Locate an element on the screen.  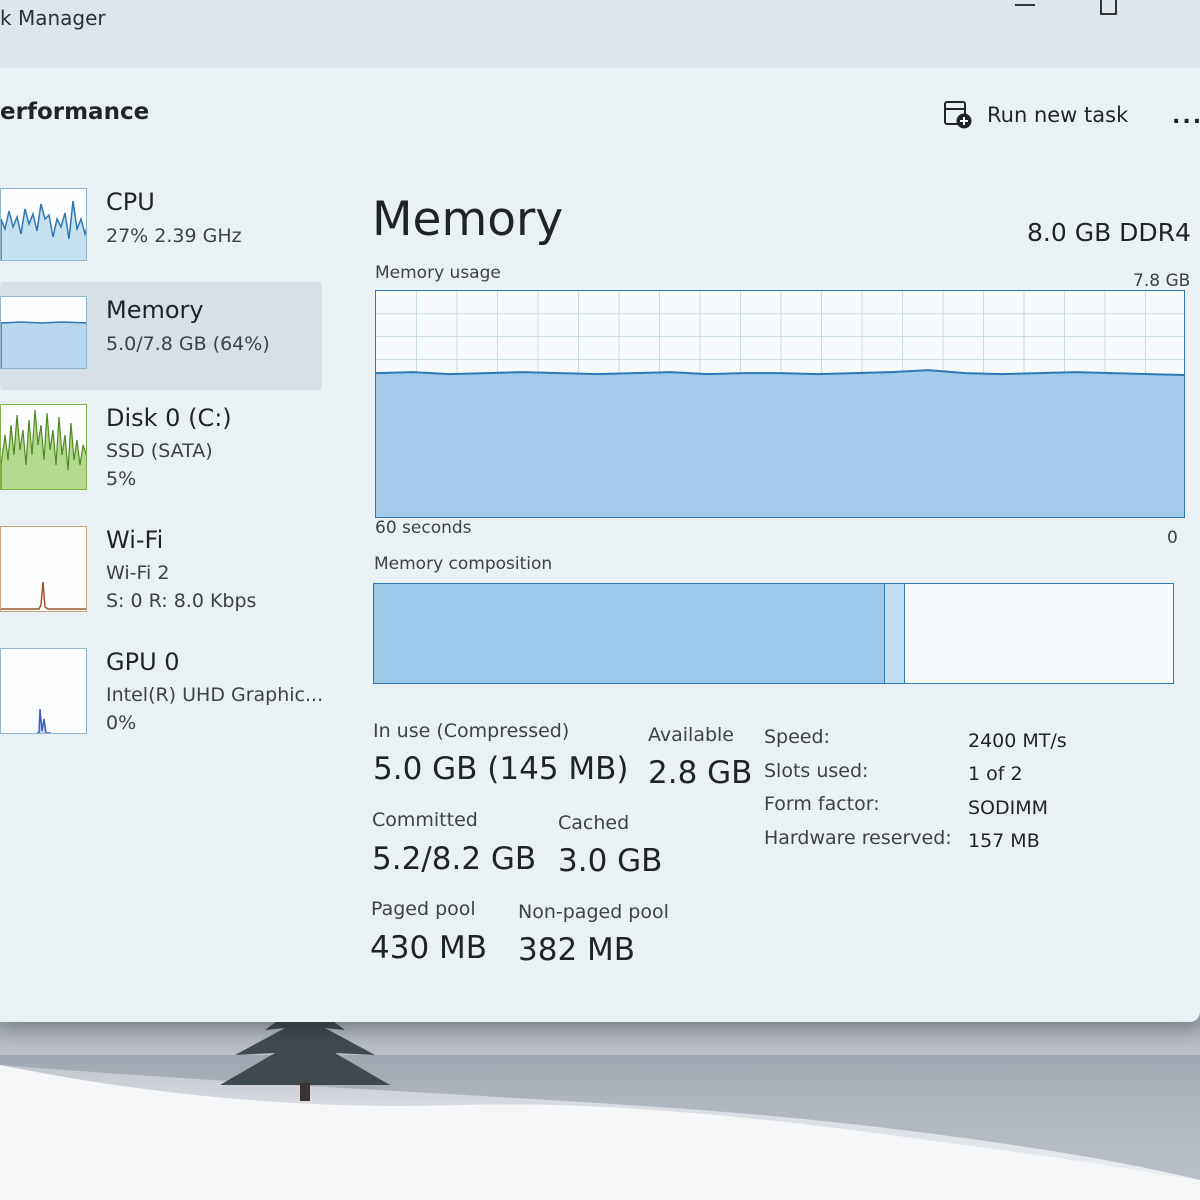
run-new-task-button: Run new task is located at coordinates (1035, 115).